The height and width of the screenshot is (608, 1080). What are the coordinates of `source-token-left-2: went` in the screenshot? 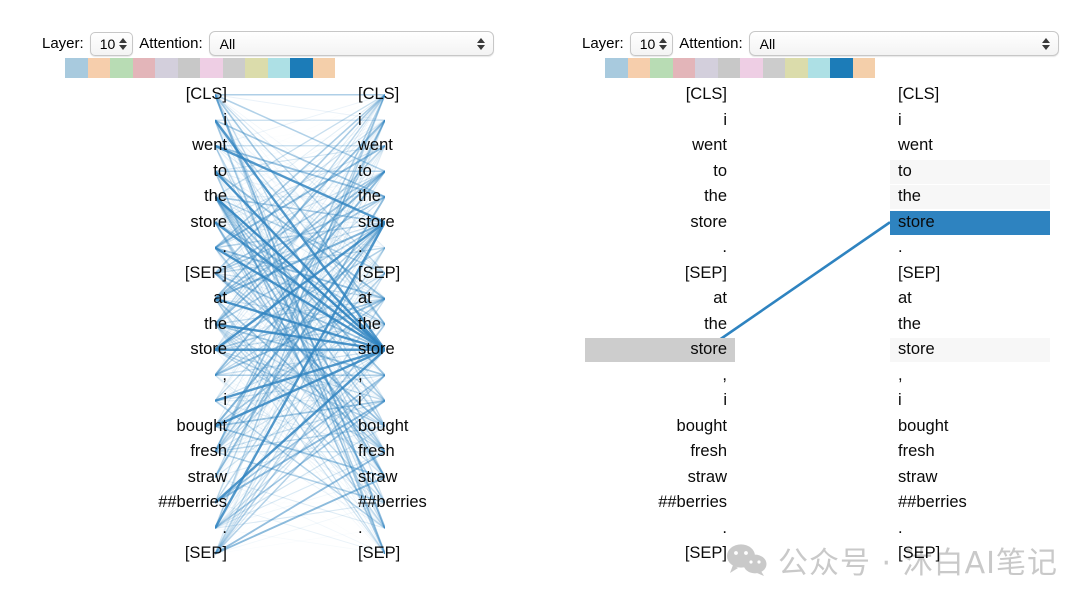 It's located at (162, 146).